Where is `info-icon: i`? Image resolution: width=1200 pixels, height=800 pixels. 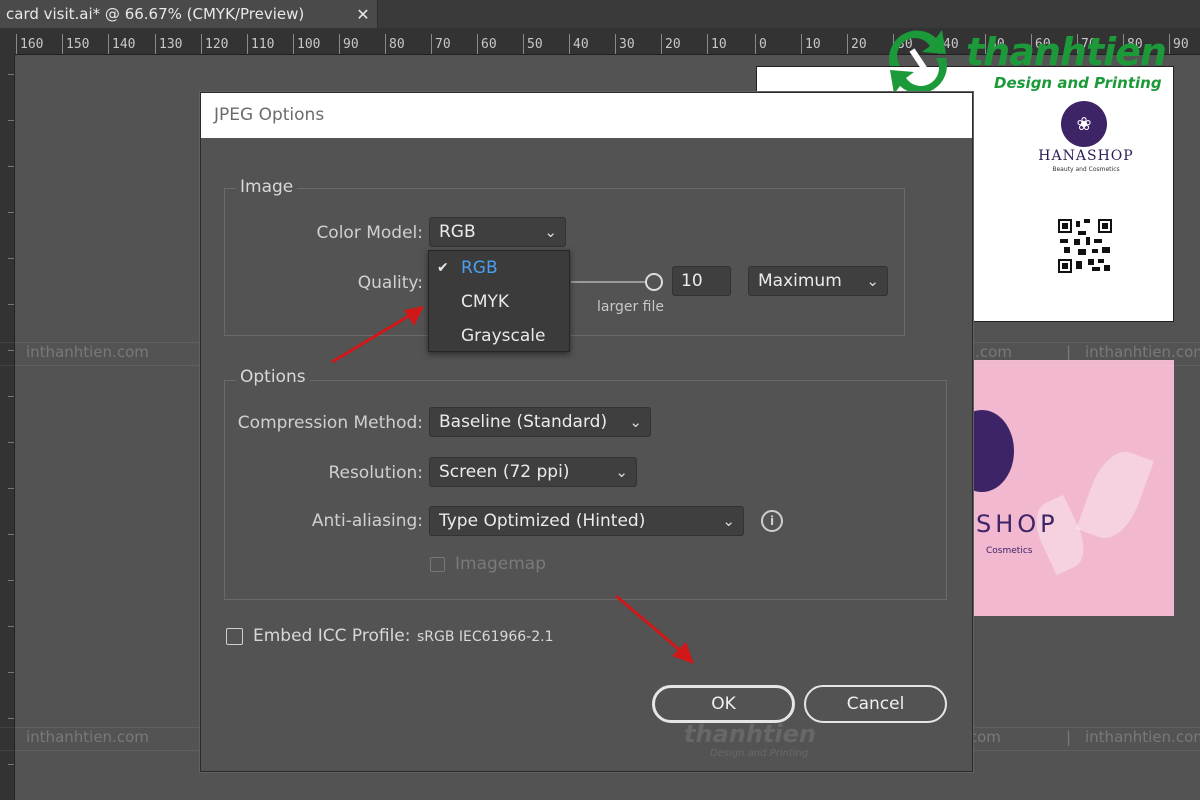 info-icon: i is located at coordinates (772, 521).